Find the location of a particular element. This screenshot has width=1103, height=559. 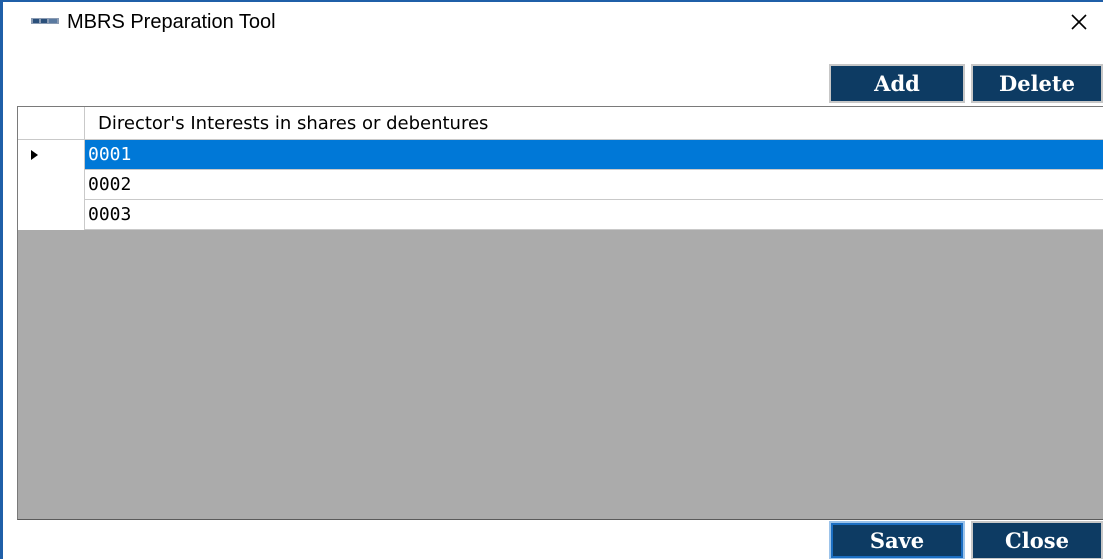

title-bar: MBRS Preparation Tool is located at coordinates (553, 22).